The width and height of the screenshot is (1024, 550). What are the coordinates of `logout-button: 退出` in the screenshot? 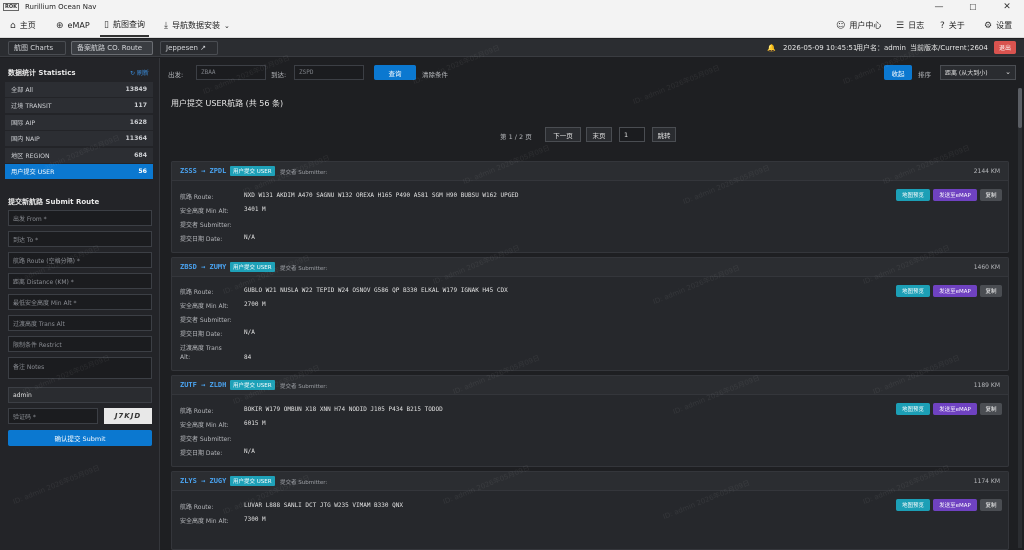 It's located at (1005, 47).